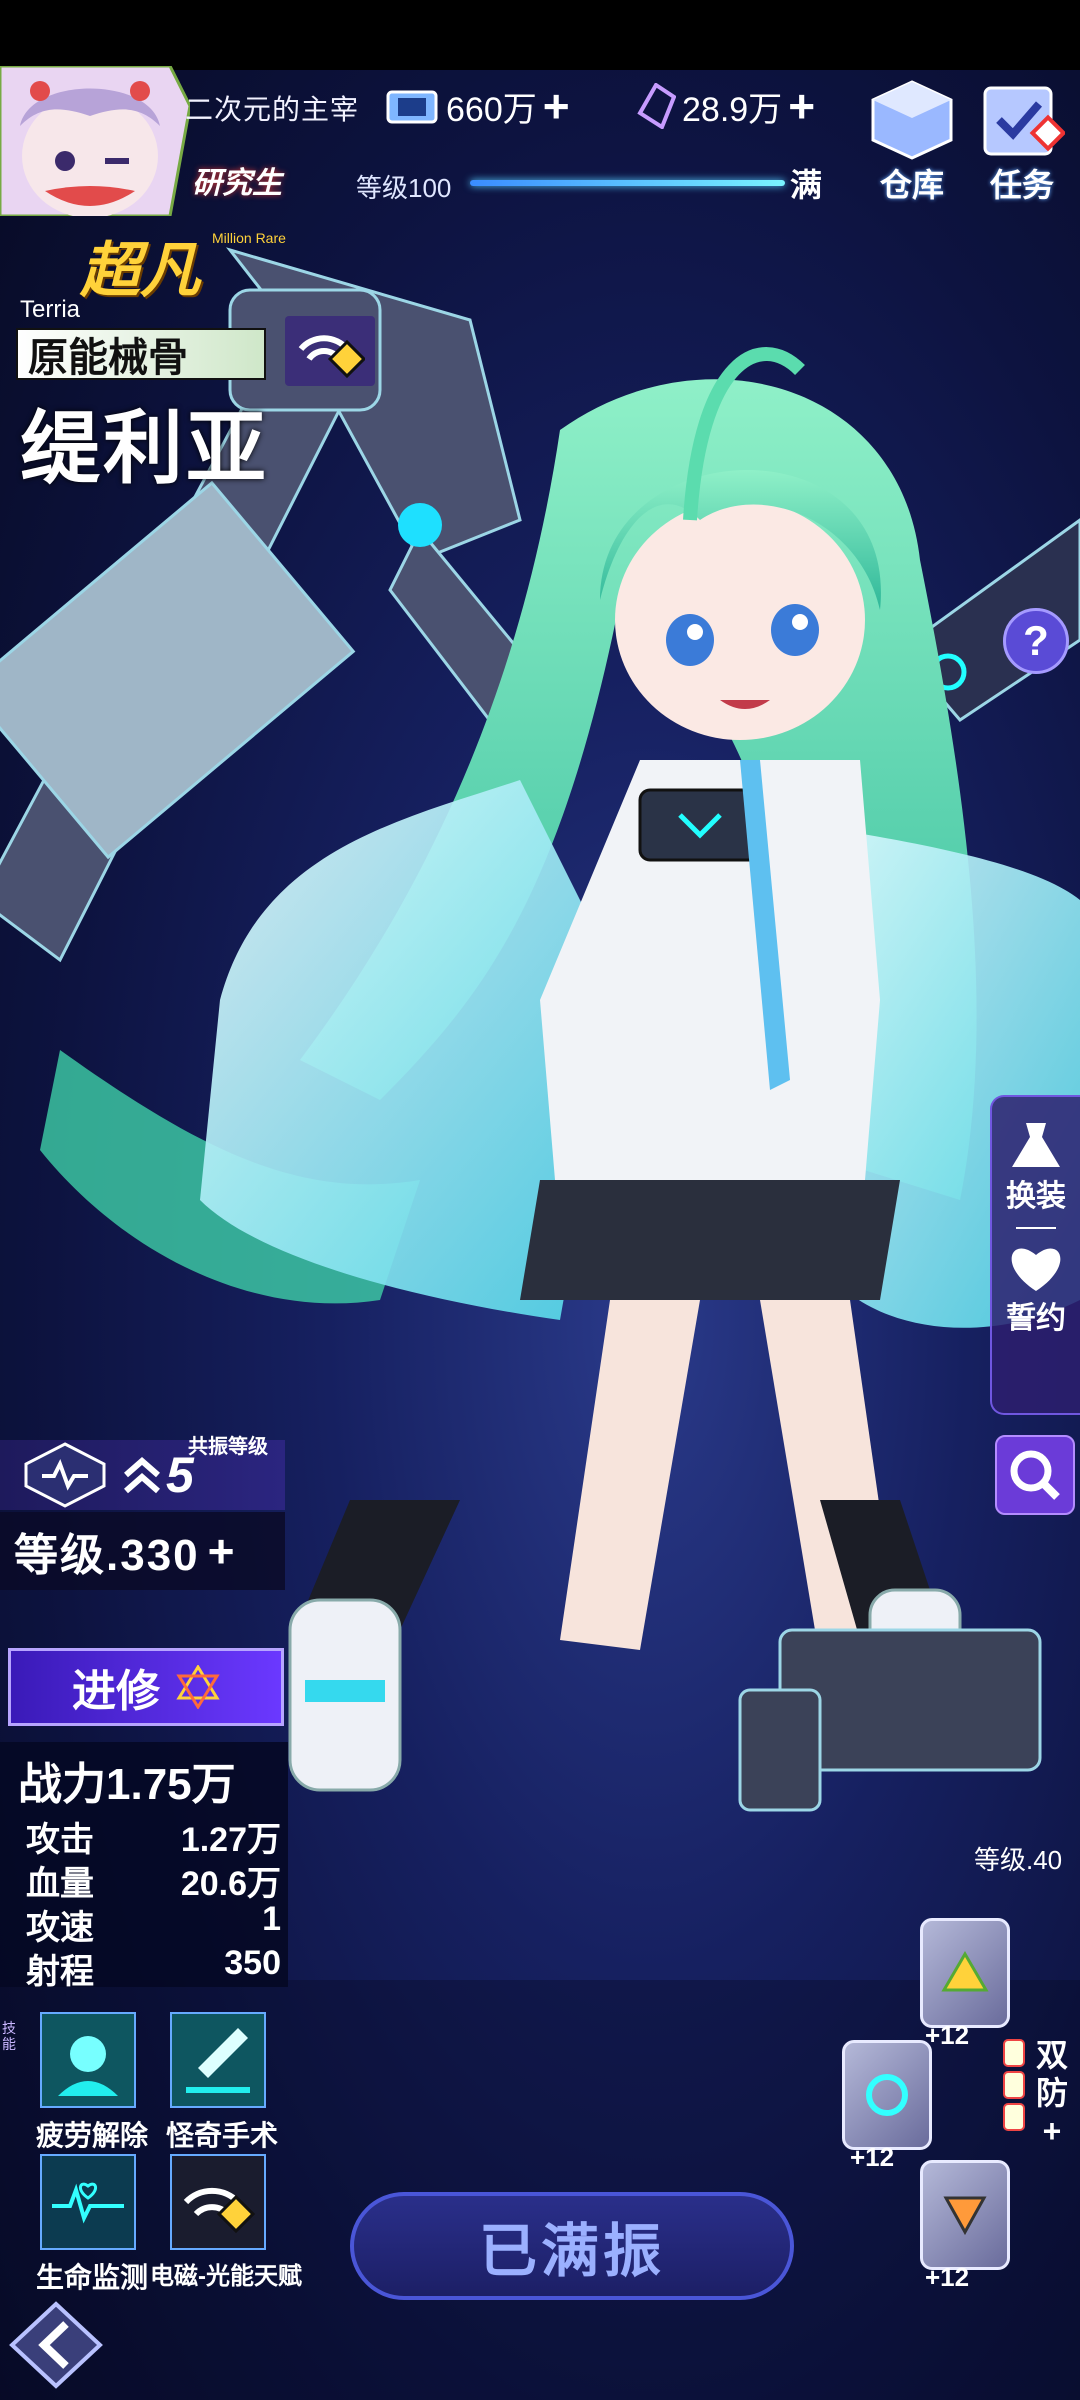 This screenshot has height=2400, width=1080. Describe the element at coordinates (556, 106) in the screenshot. I see `add-ticket-button: +` at that location.